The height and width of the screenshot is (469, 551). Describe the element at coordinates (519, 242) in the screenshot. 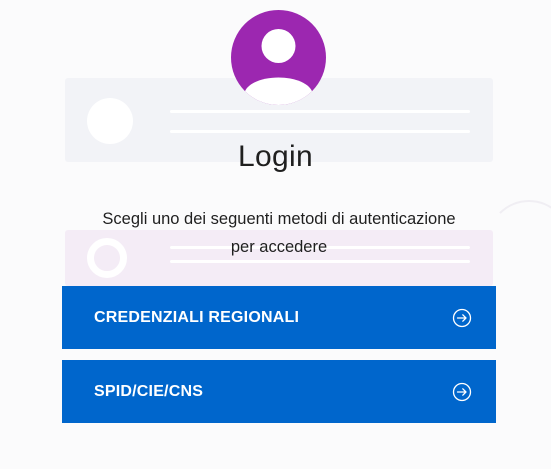

I see `background-decoration` at that location.